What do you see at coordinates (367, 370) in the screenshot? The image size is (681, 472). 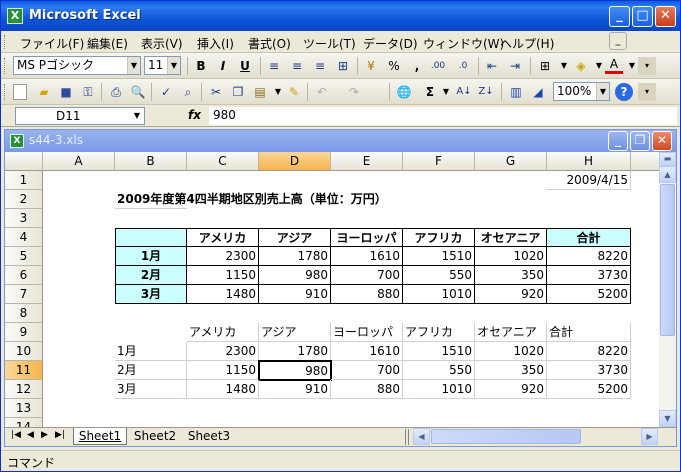 I see `cell-e11: 700` at bounding box center [367, 370].